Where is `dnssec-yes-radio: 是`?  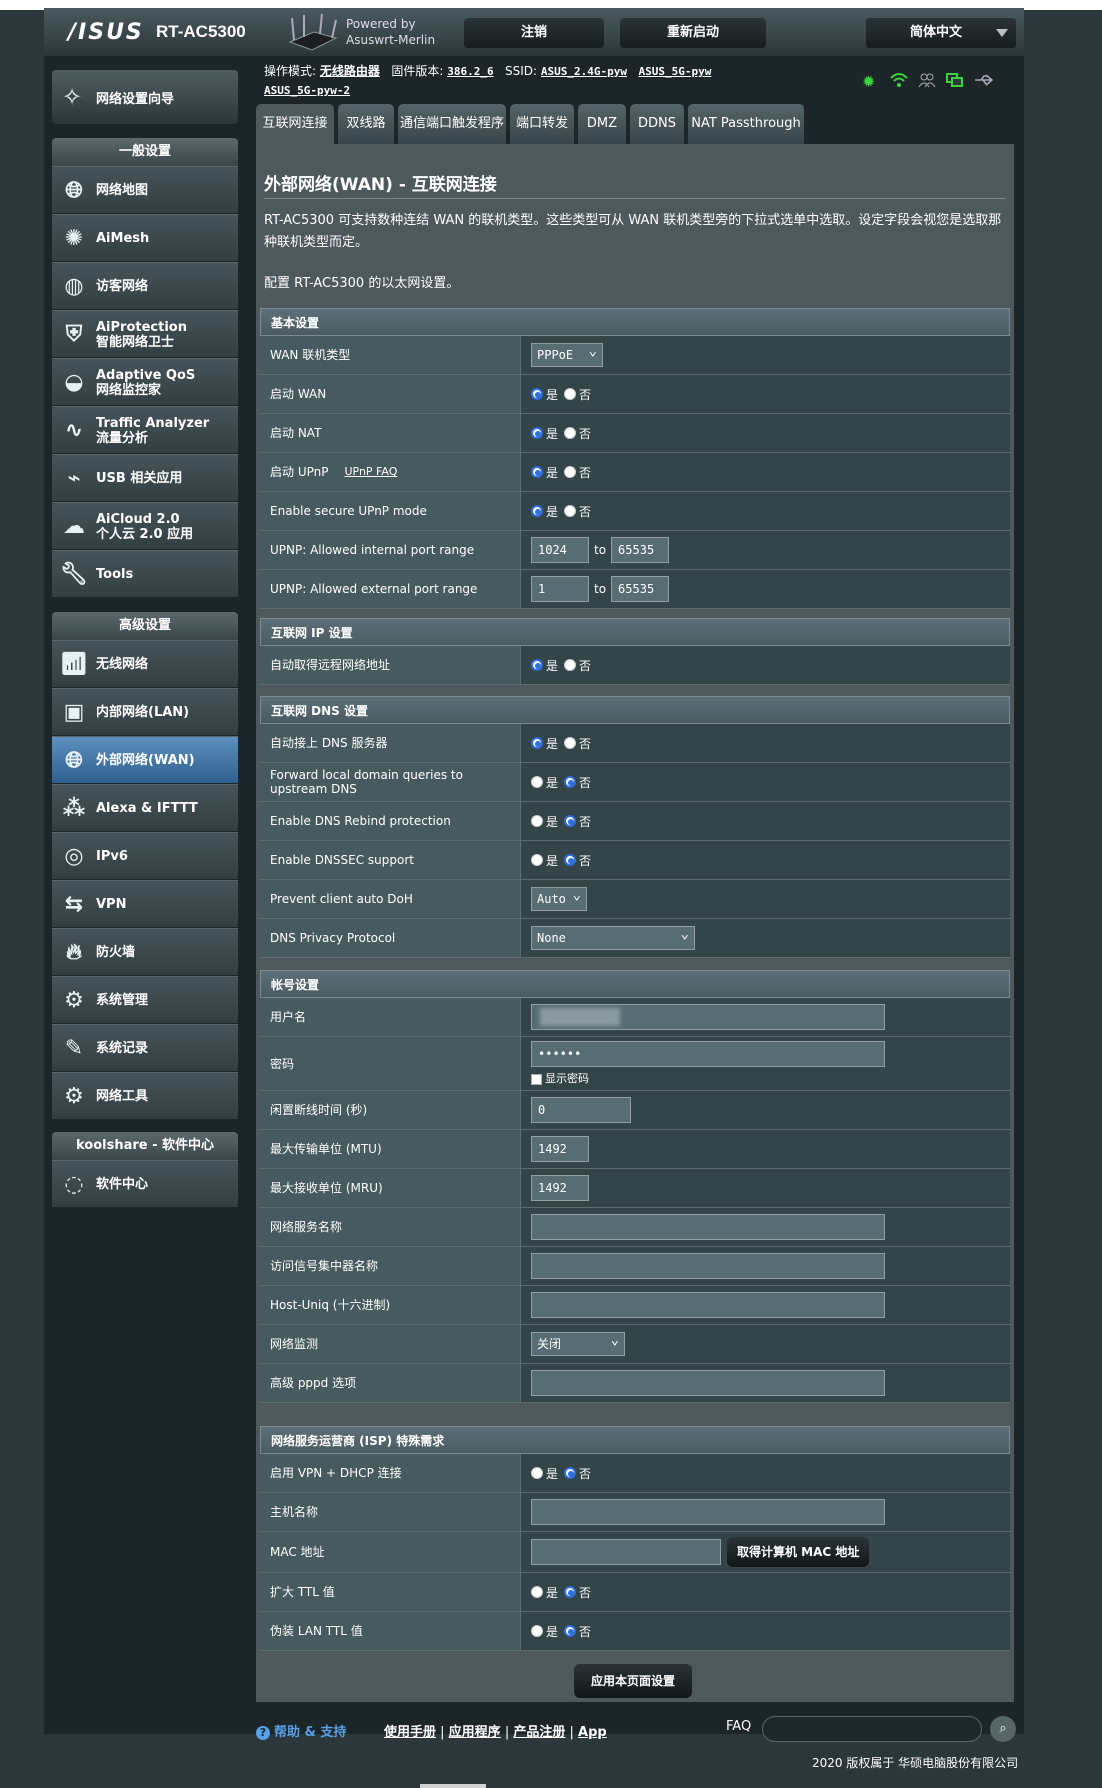
dnssec-yes-radio: 是 is located at coordinates (544, 860).